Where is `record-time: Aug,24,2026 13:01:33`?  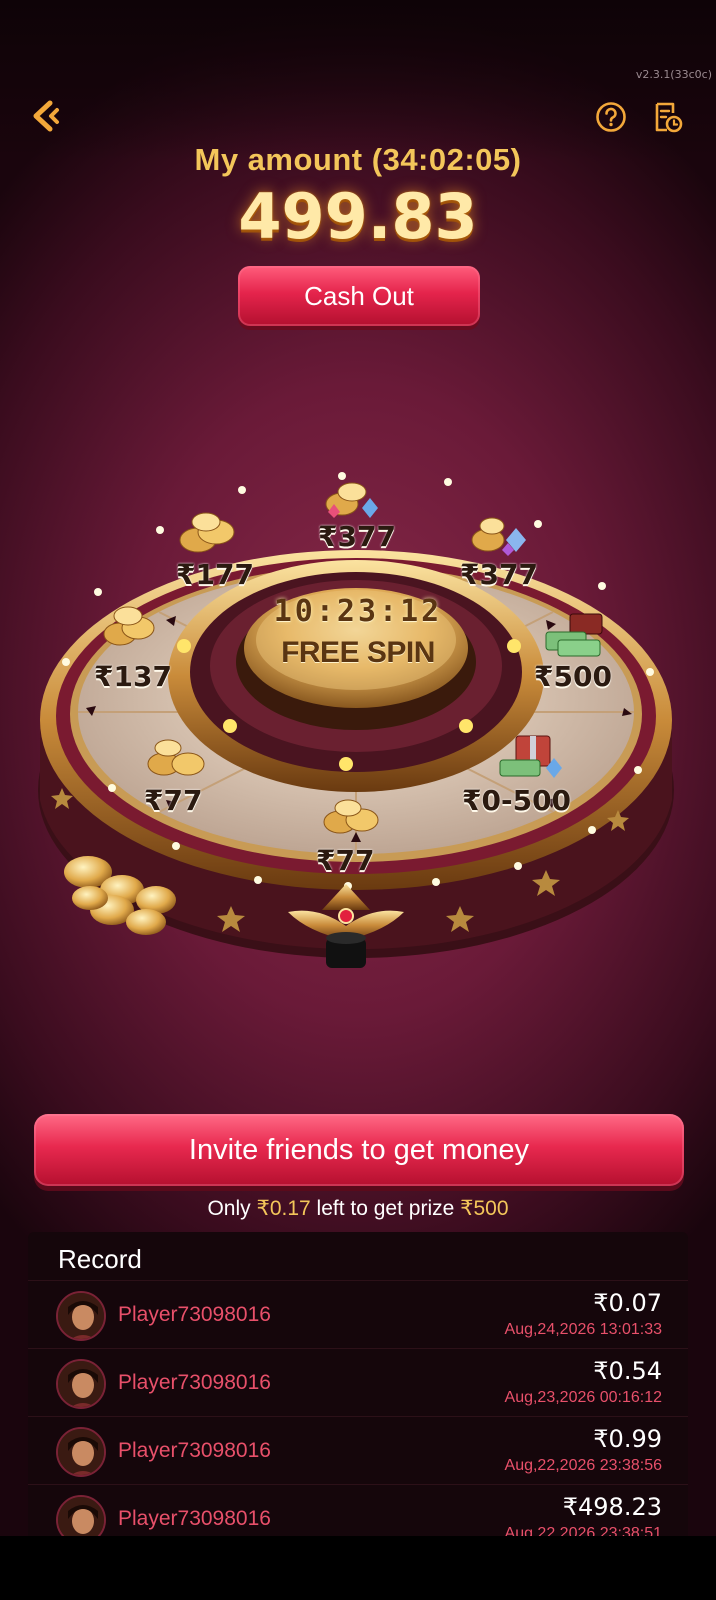
record-time: Aug,24,2026 13:01:33 is located at coordinates (583, 1329).